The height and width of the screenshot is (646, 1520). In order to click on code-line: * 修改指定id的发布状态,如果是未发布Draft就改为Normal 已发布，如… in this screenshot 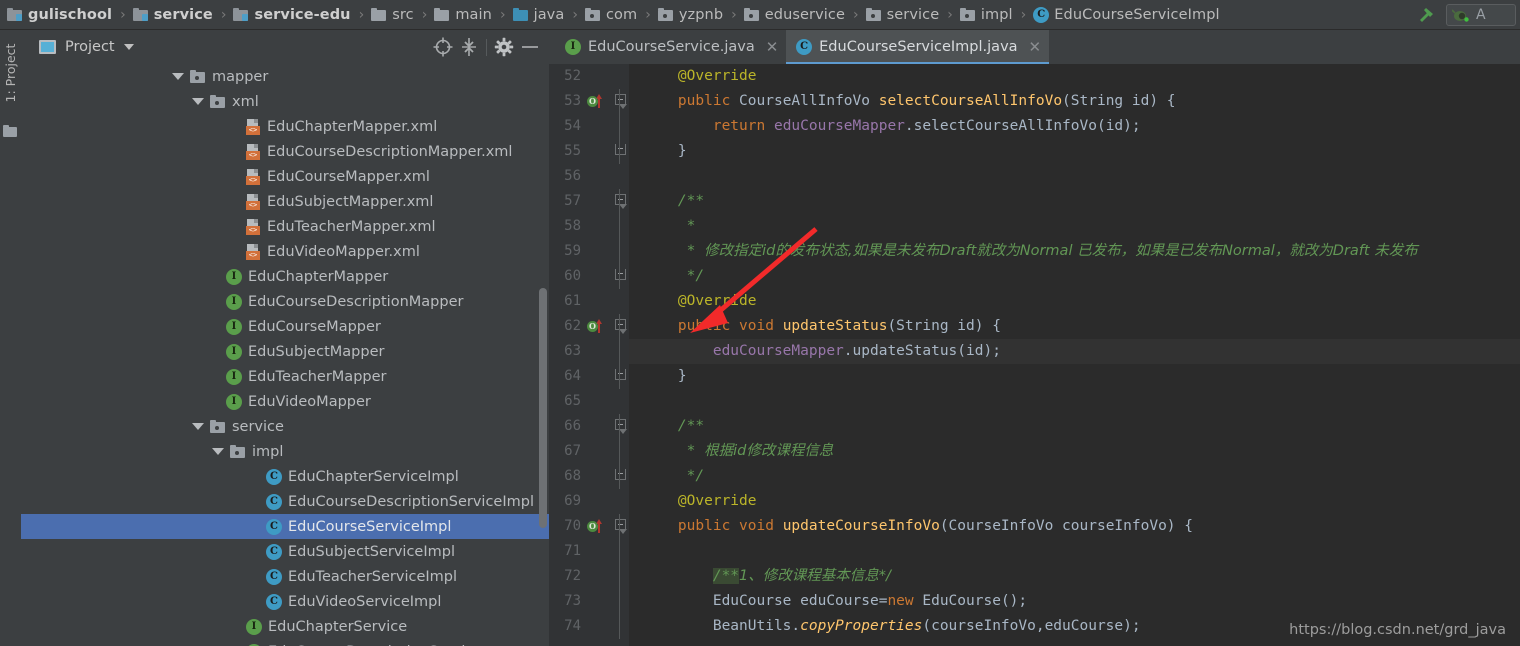, I will do `click(1074, 251)`.